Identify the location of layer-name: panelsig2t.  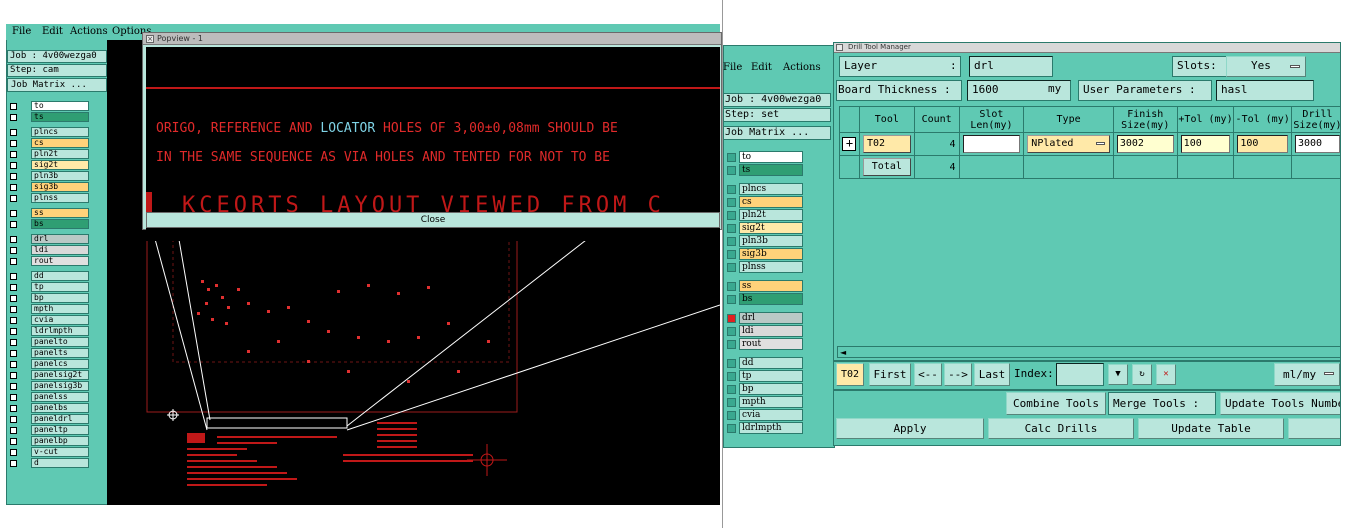
(60, 375).